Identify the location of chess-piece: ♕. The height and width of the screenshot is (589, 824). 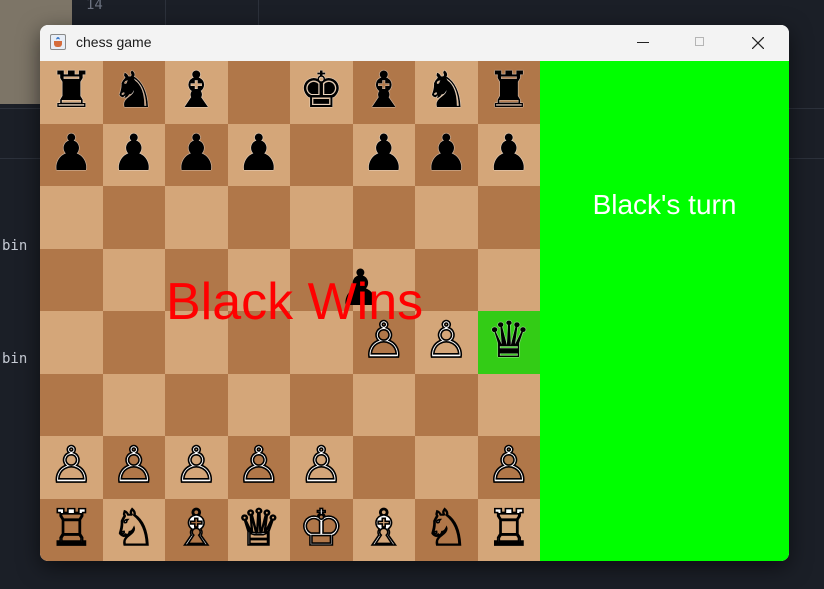
(259, 528).